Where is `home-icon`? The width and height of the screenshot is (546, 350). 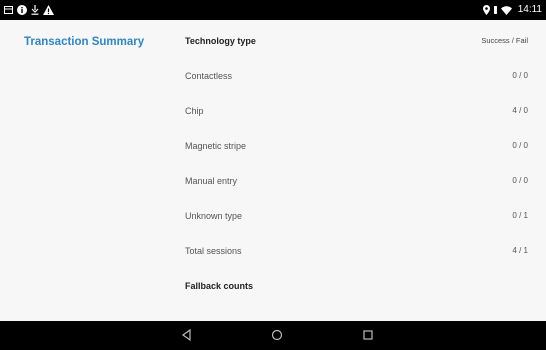
home-icon is located at coordinates (277, 335).